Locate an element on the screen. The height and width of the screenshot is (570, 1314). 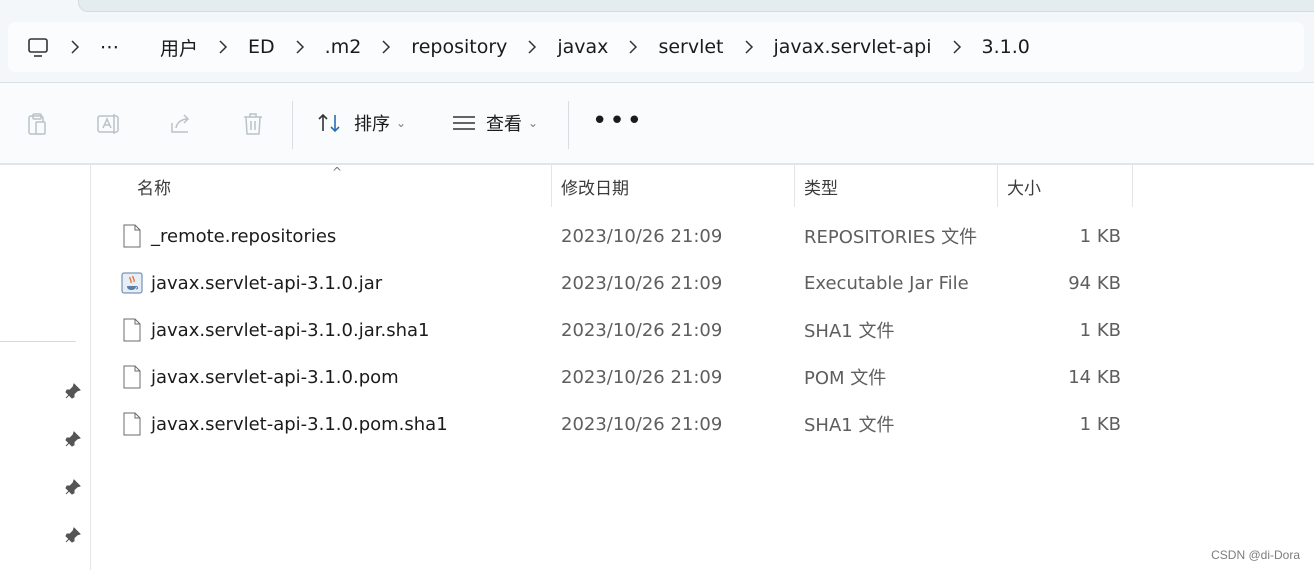
nav-divider is located at coordinates (38, 341).